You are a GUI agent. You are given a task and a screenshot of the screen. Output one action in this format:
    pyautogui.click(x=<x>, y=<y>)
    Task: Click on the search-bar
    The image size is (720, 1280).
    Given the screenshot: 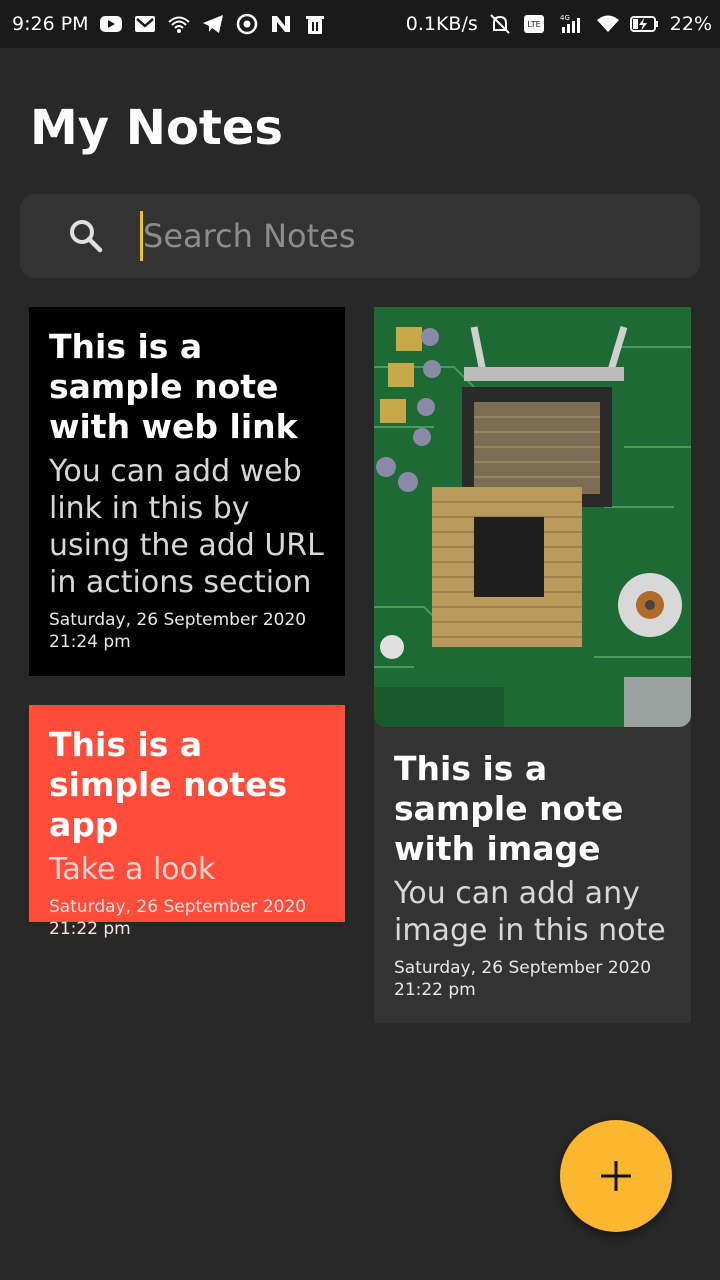 What is the action you would take?
    pyautogui.click(x=360, y=236)
    